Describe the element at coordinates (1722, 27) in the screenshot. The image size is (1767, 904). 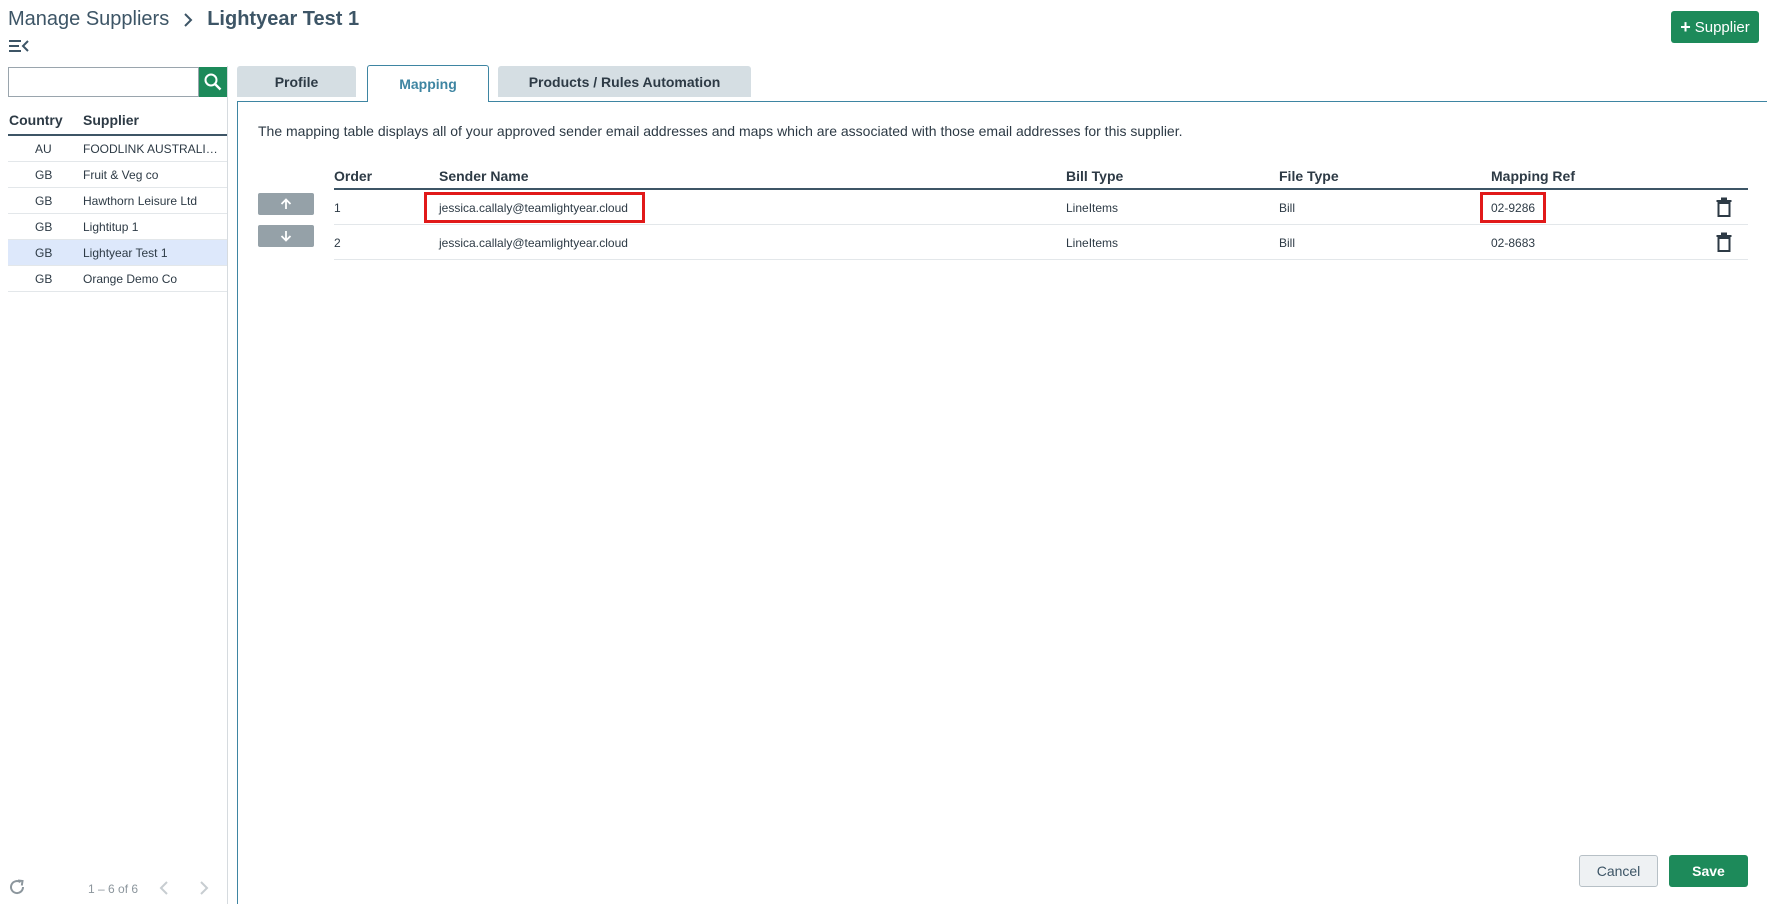
I see `add-supplier-label: Supplier` at that location.